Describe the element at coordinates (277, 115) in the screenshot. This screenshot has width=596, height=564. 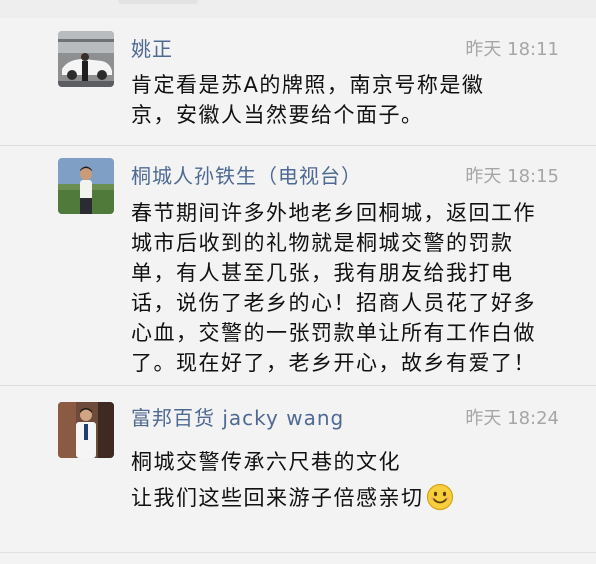
I see `comment-line: 京，安徽人当然要给个面子。` at that location.